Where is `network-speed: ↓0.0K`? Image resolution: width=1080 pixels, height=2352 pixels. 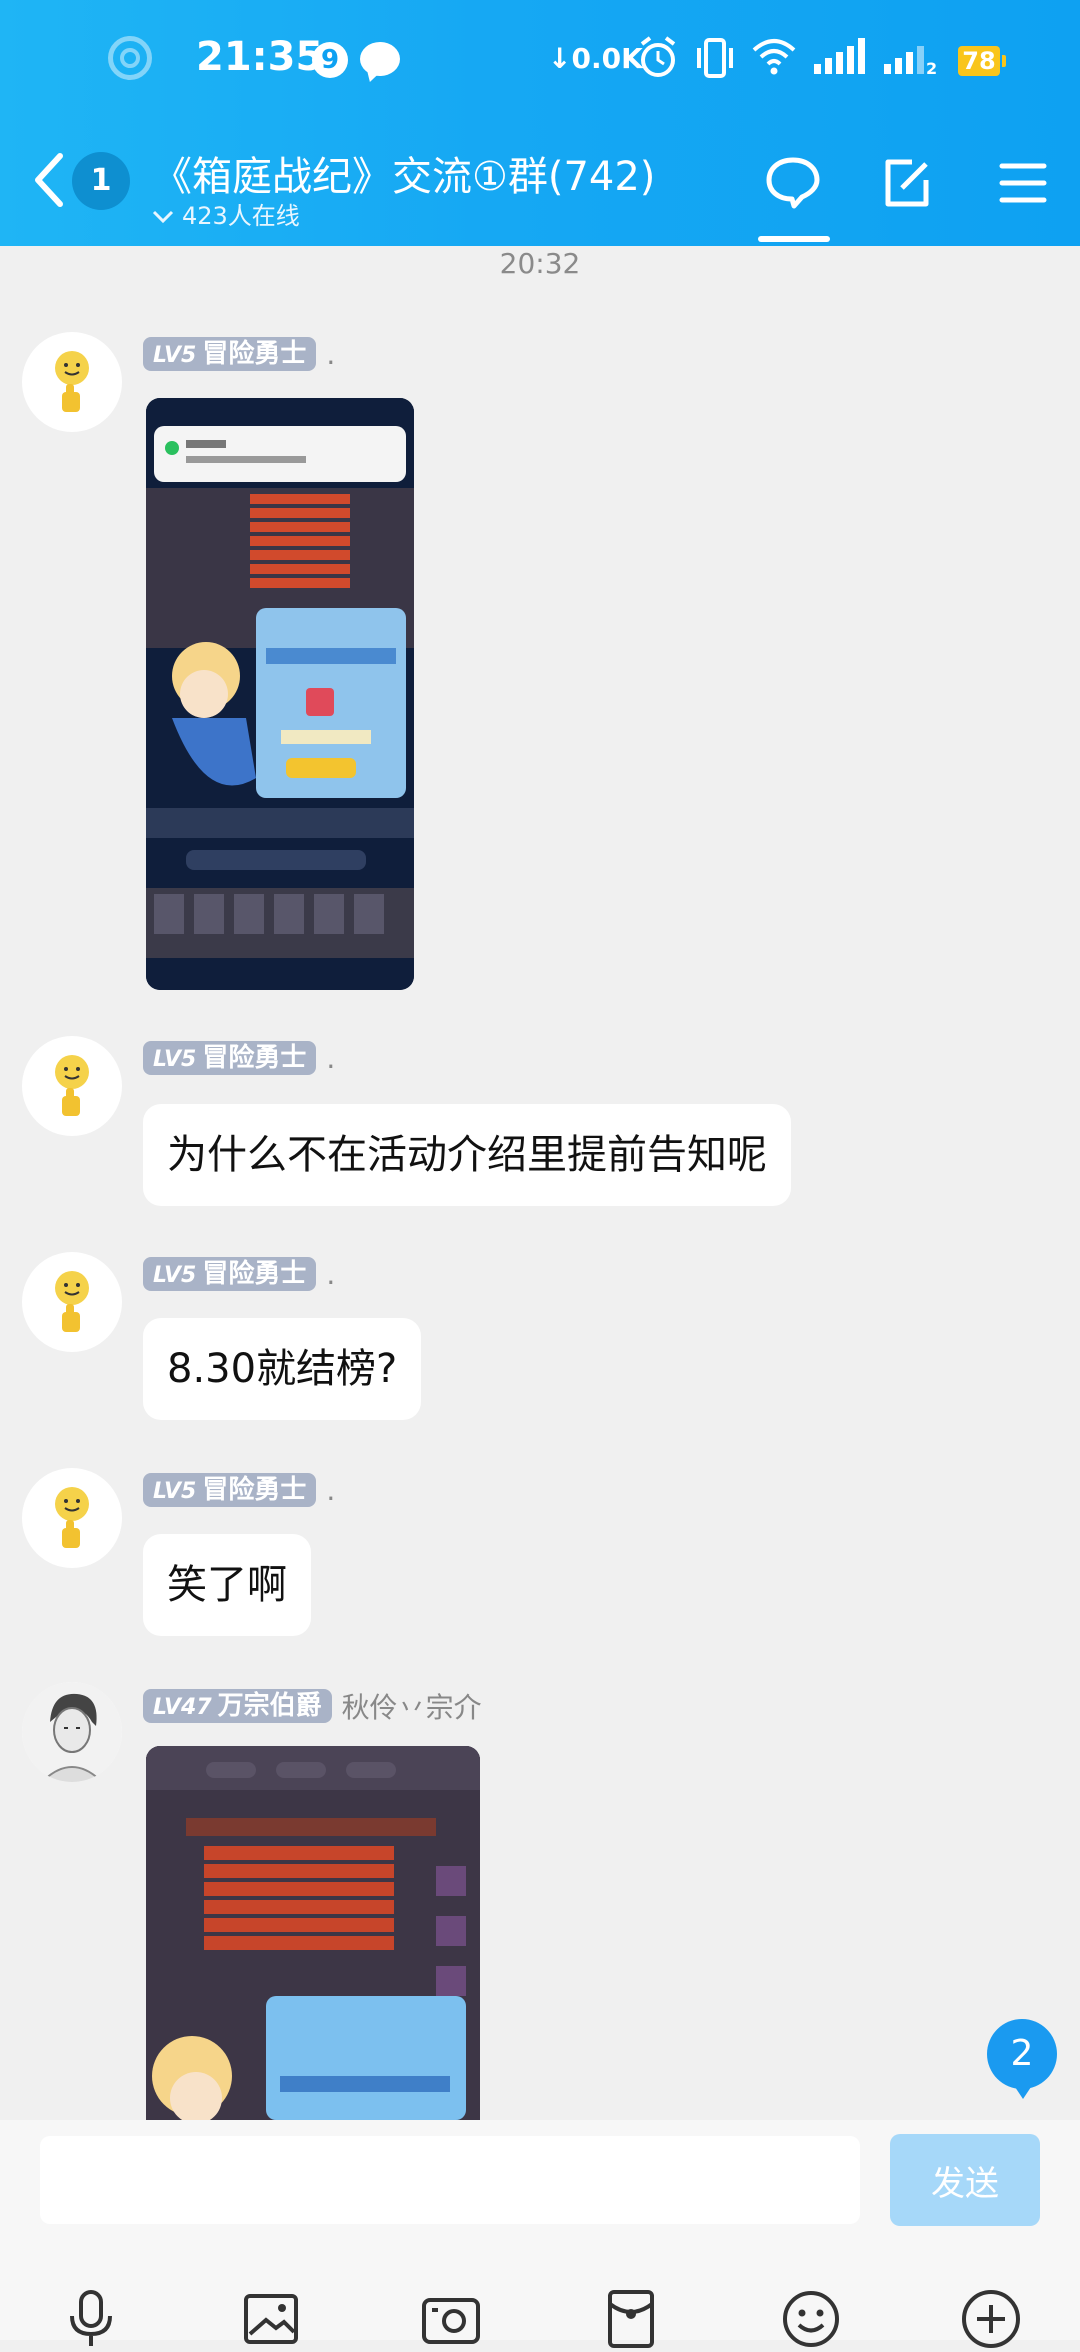 network-speed: ↓0.0K is located at coordinates (595, 58).